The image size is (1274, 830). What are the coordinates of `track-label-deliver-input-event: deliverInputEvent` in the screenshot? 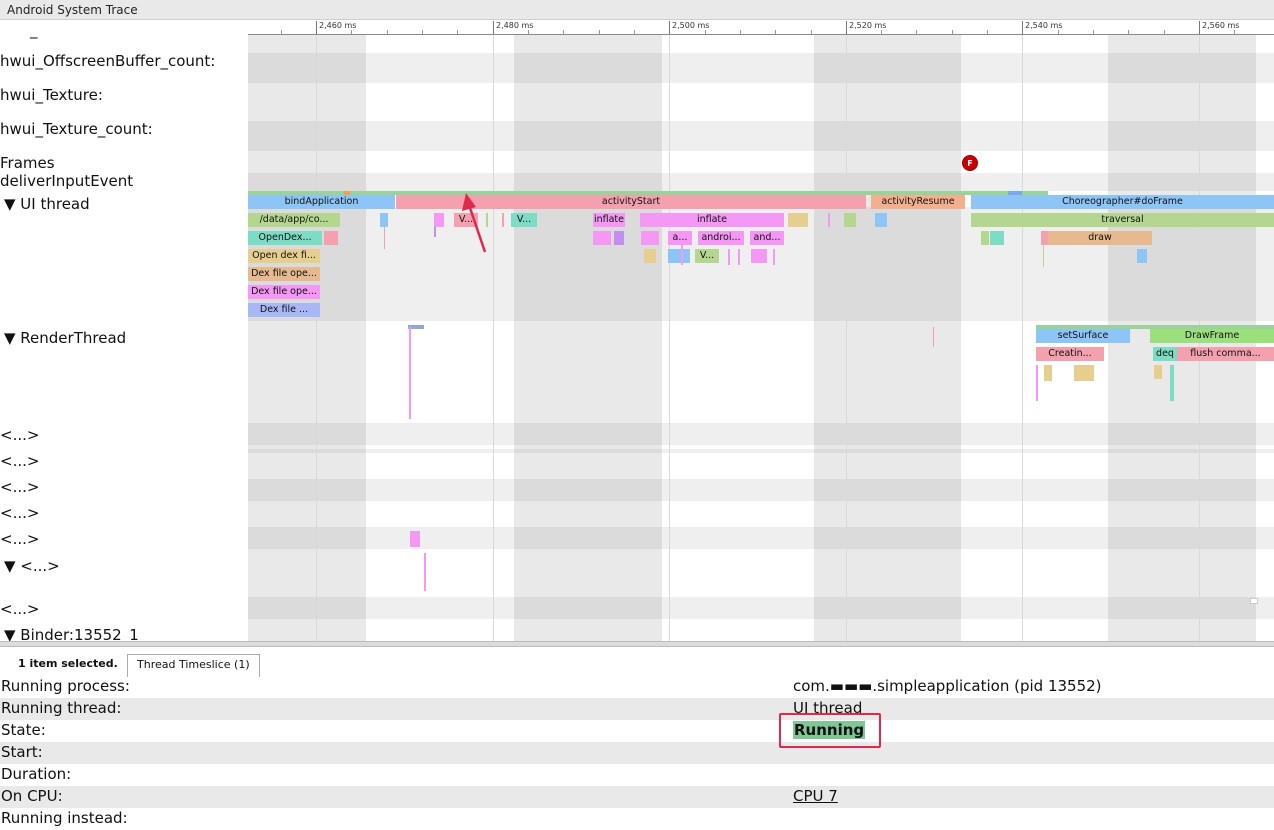 It's located at (66, 181).